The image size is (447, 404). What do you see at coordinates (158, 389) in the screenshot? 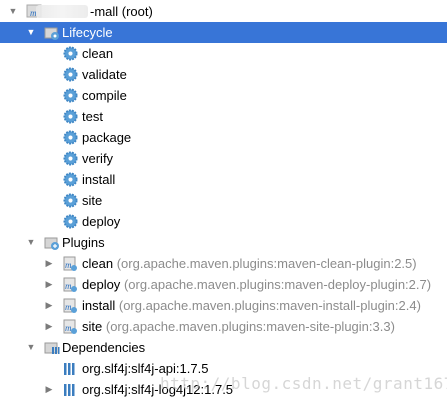
I see `dependency-label: org.slf4j:slf4j-log4j12:1.7.5` at bounding box center [158, 389].